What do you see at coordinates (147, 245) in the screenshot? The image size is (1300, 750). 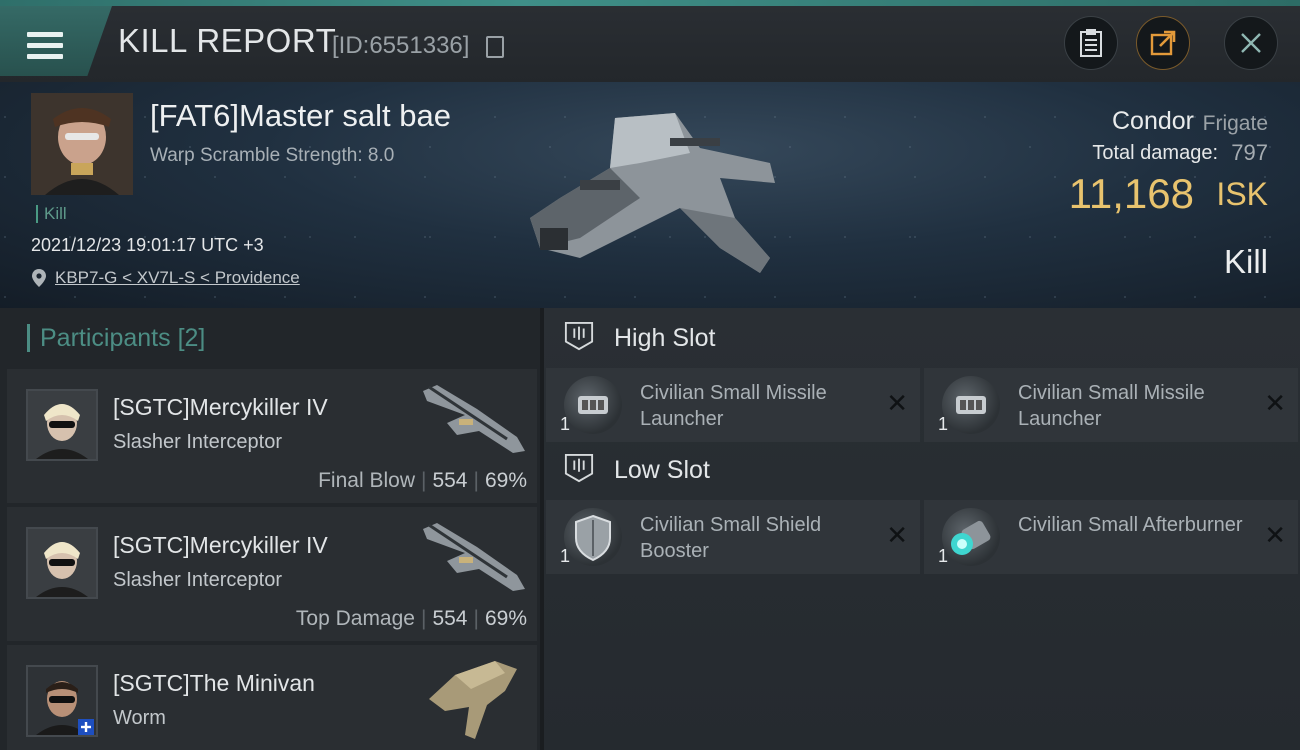 I see `kill-datetime: 2021/12/23 19:01:17 UTC +3` at bounding box center [147, 245].